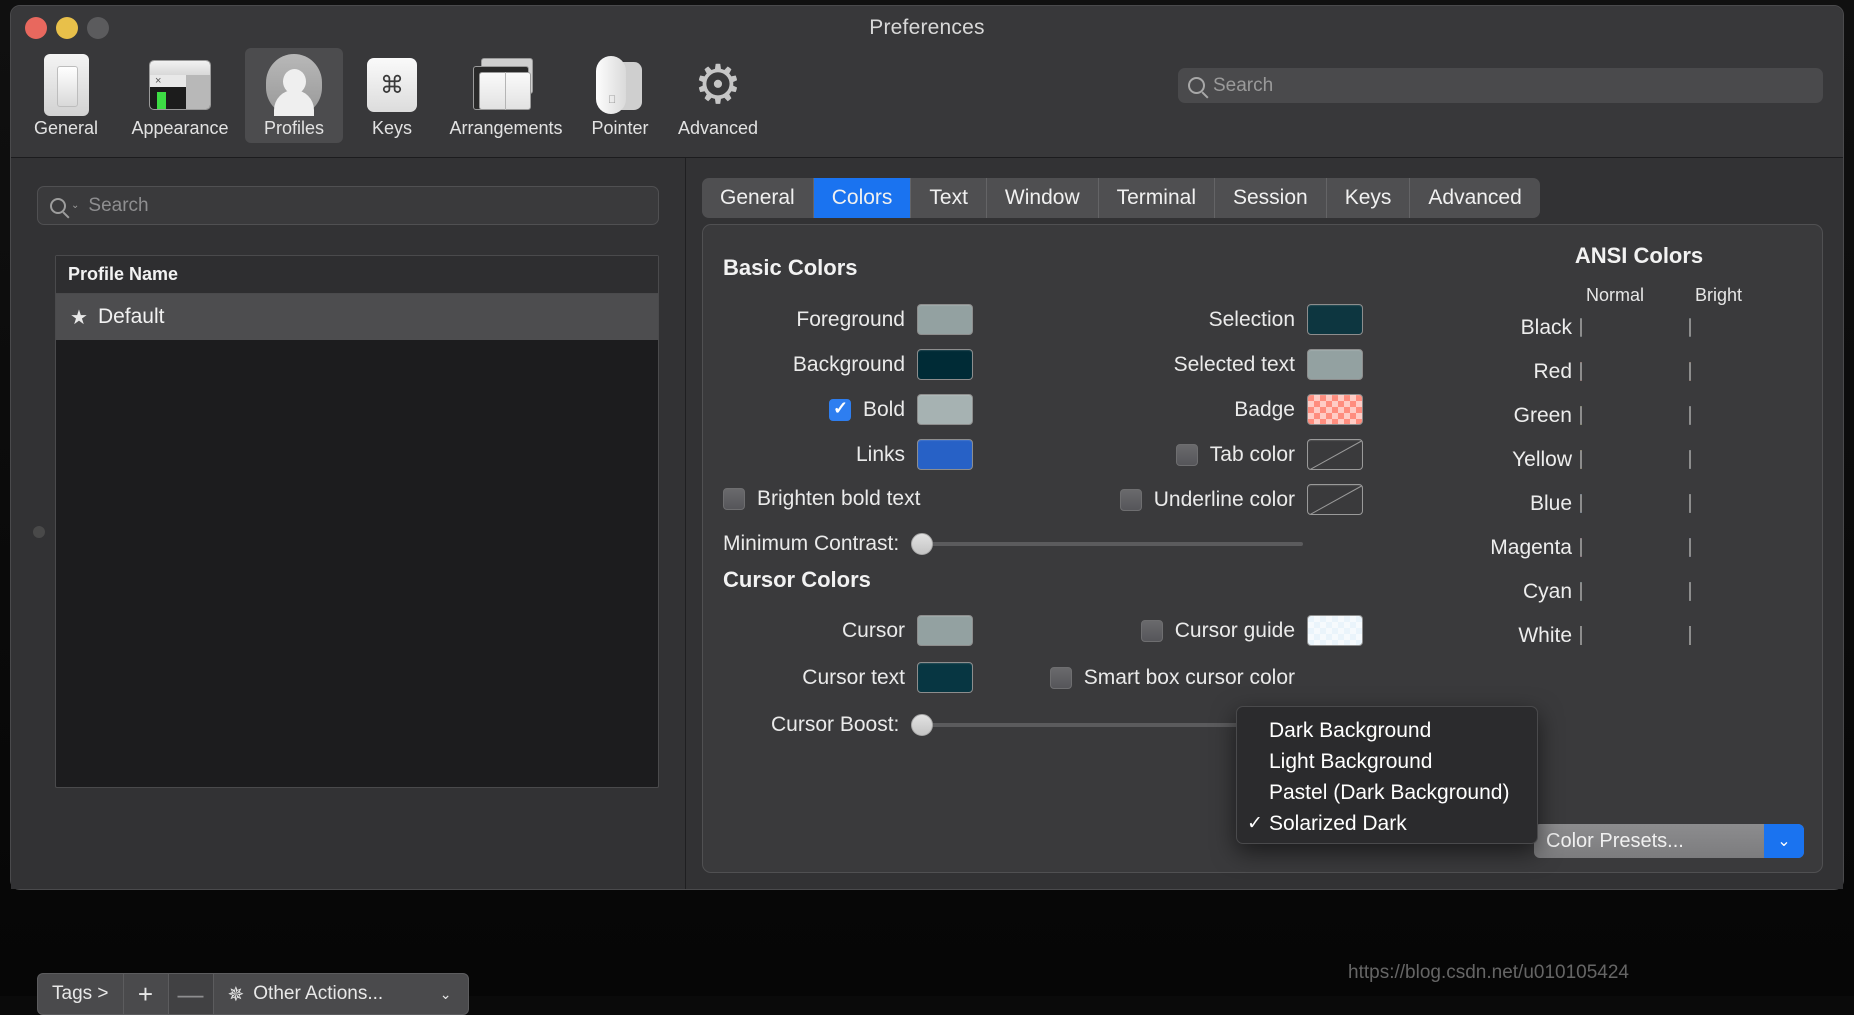 The width and height of the screenshot is (1854, 1015). Describe the element at coordinates (1474, 198) in the screenshot. I see `tab-advanced: Advanced` at that location.